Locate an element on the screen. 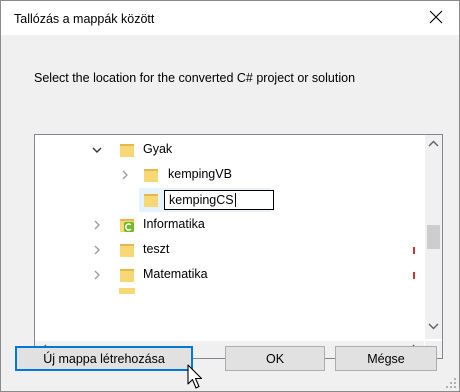  vertical-scrollbar is located at coordinates (433, 237).